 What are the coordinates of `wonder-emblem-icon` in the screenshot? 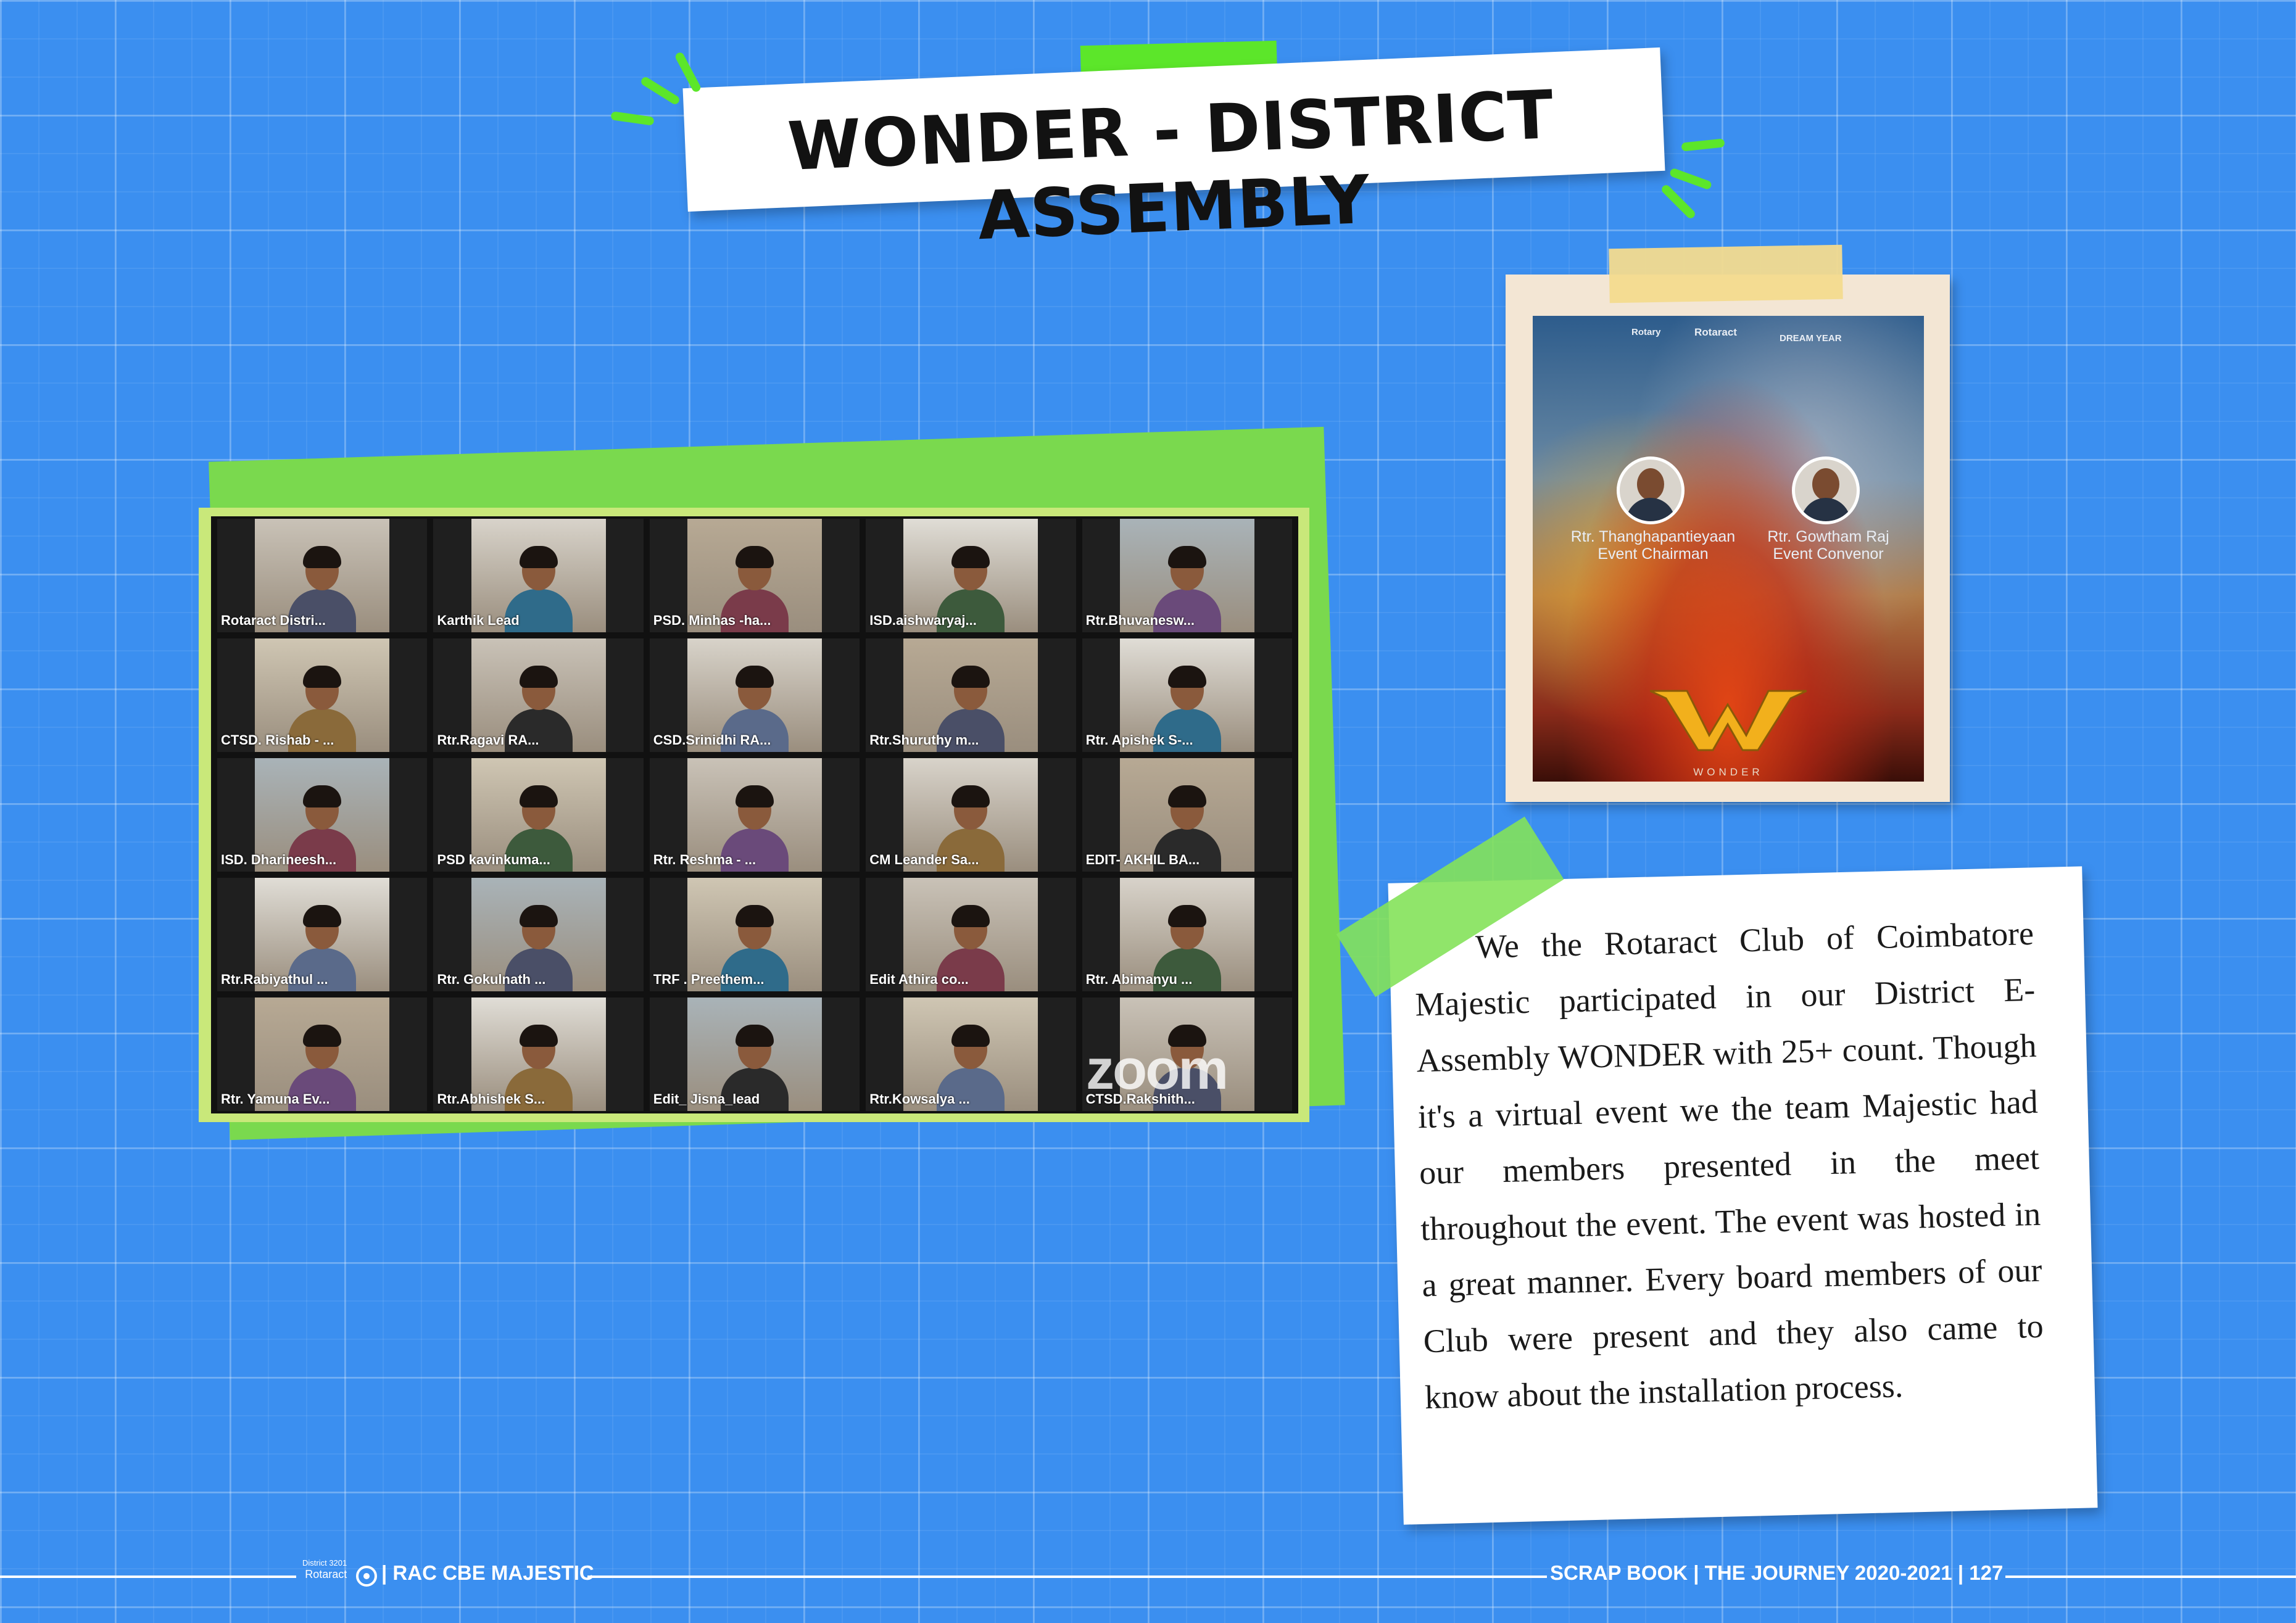 It's located at (1728, 720).